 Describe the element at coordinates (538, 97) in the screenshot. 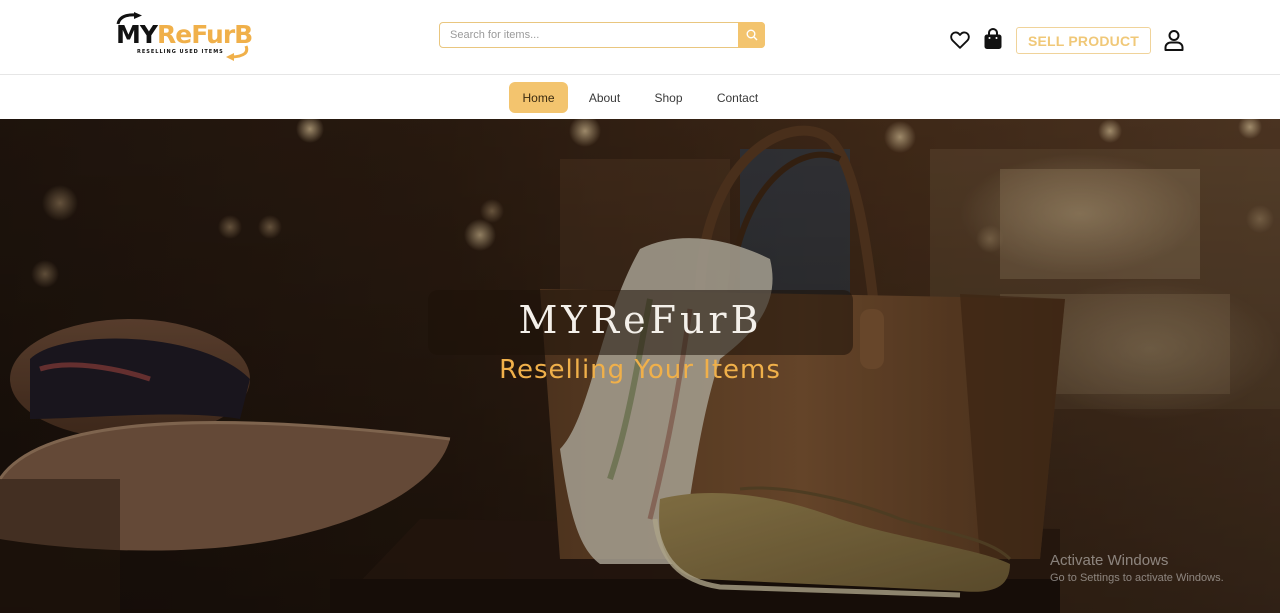

I see `nav-item-home: Home` at that location.